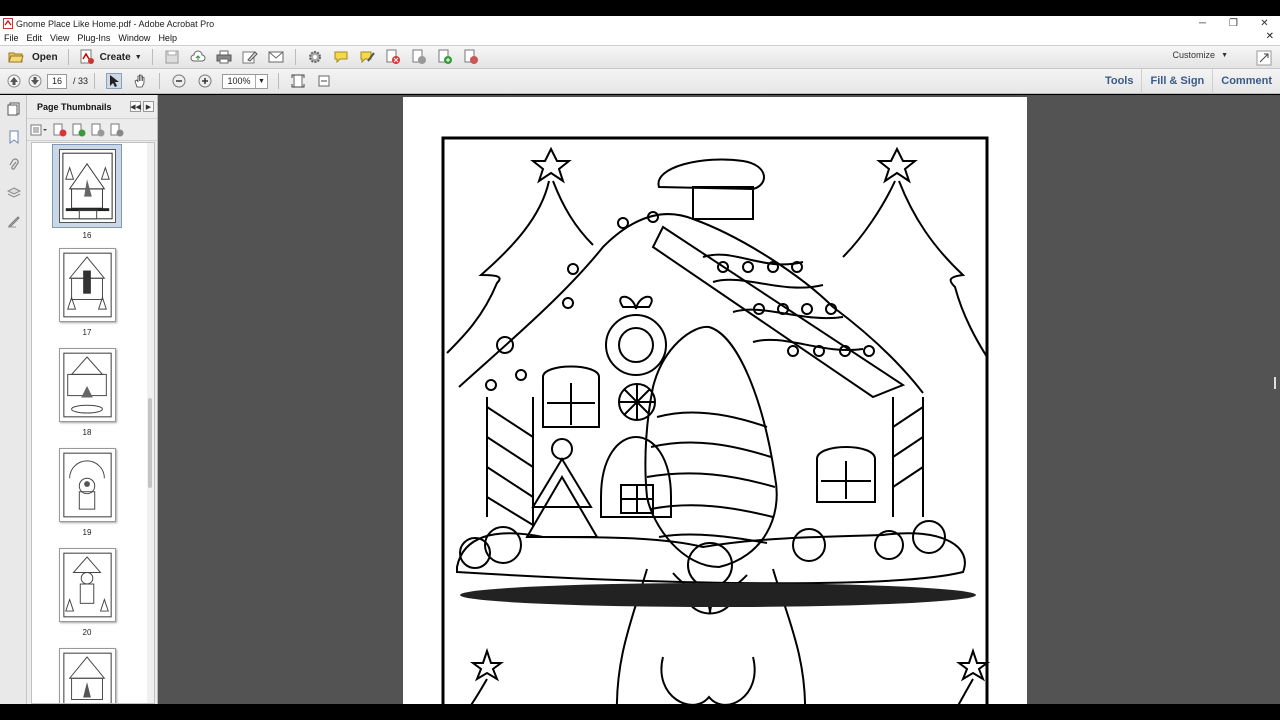  I want to click on save-icon, so click(172, 57).